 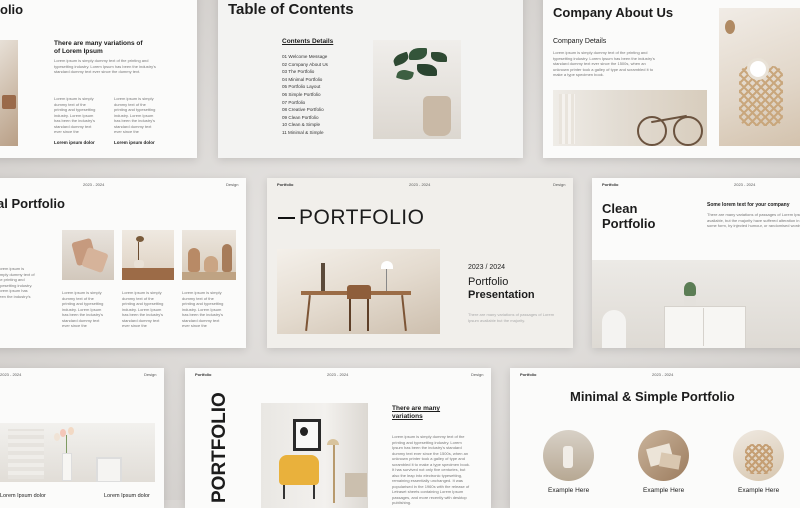 I want to click on toc-item: 10 Clean & Simple, so click(x=305, y=125).